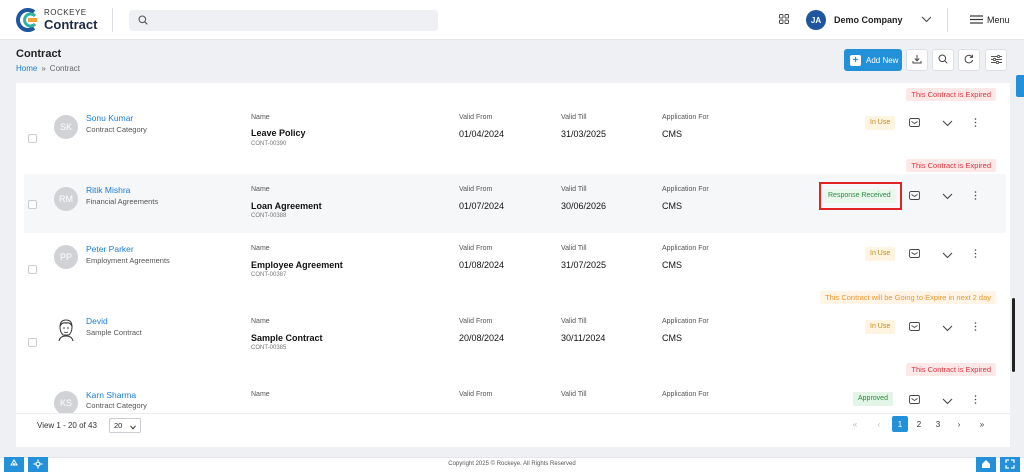 The height and width of the screenshot is (472, 1024). Describe the element at coordinates (868, 20) in the screenshot. I see `company-name: Demo Company` at that location.